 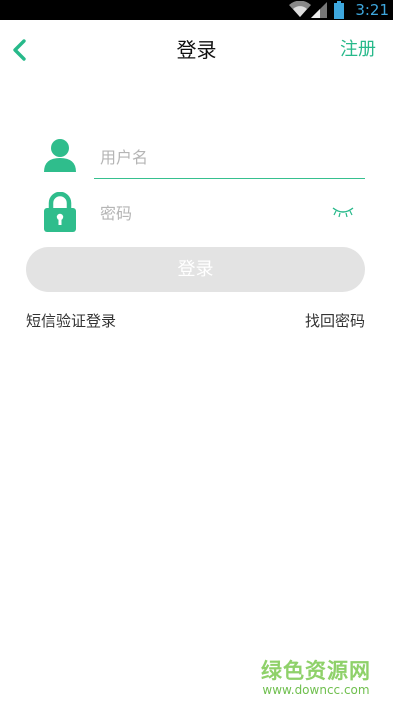 I want to click on eye-closed-icon, so click(x=343, y=212).